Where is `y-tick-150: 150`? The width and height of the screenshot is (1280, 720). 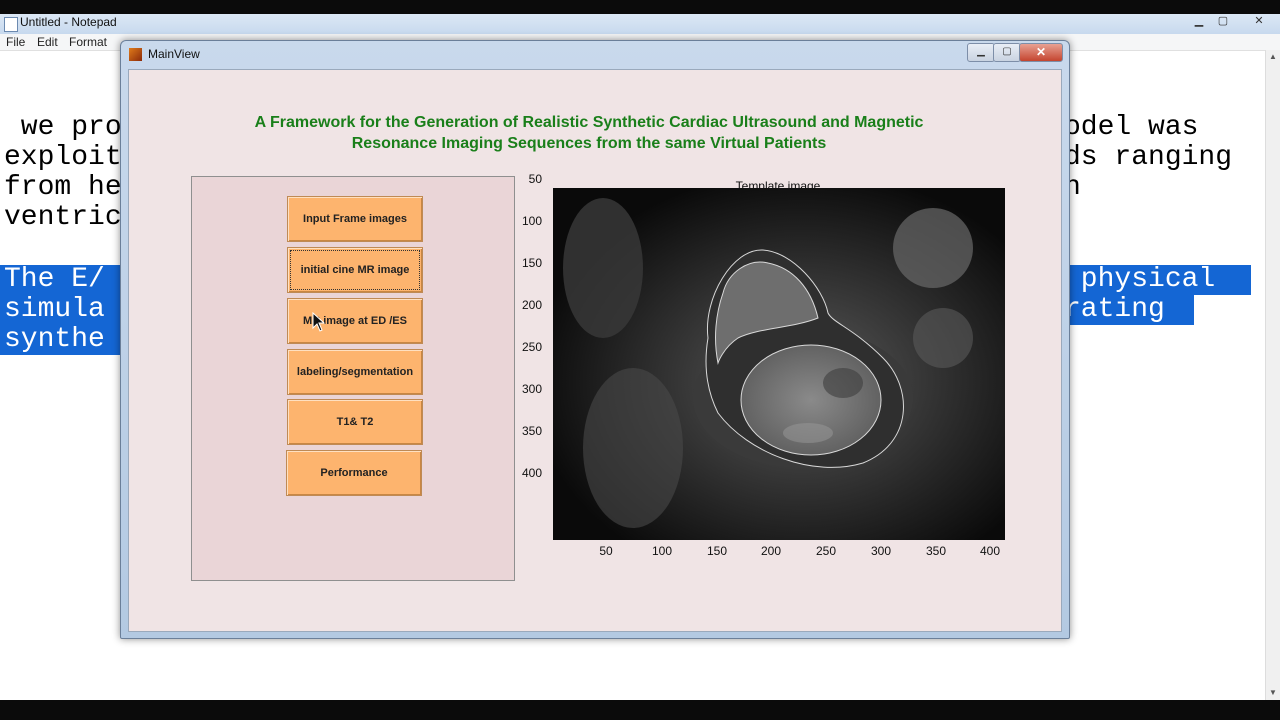 y-tick-150: 150 is located at coordinates (531, 263).